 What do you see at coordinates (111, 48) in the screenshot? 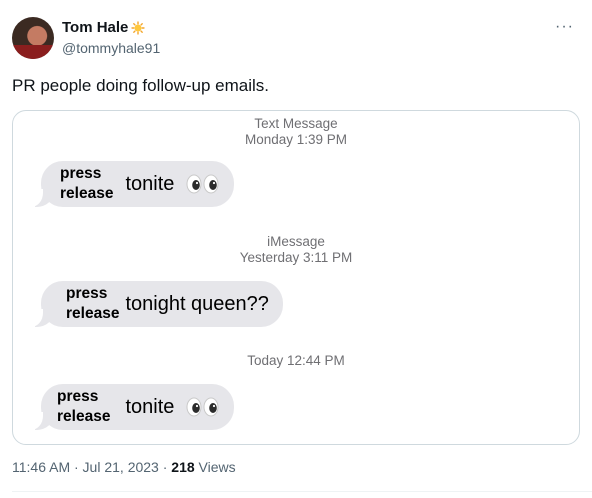
I see `author-handle: @tommyhale91` at bounding box center [111, 48].